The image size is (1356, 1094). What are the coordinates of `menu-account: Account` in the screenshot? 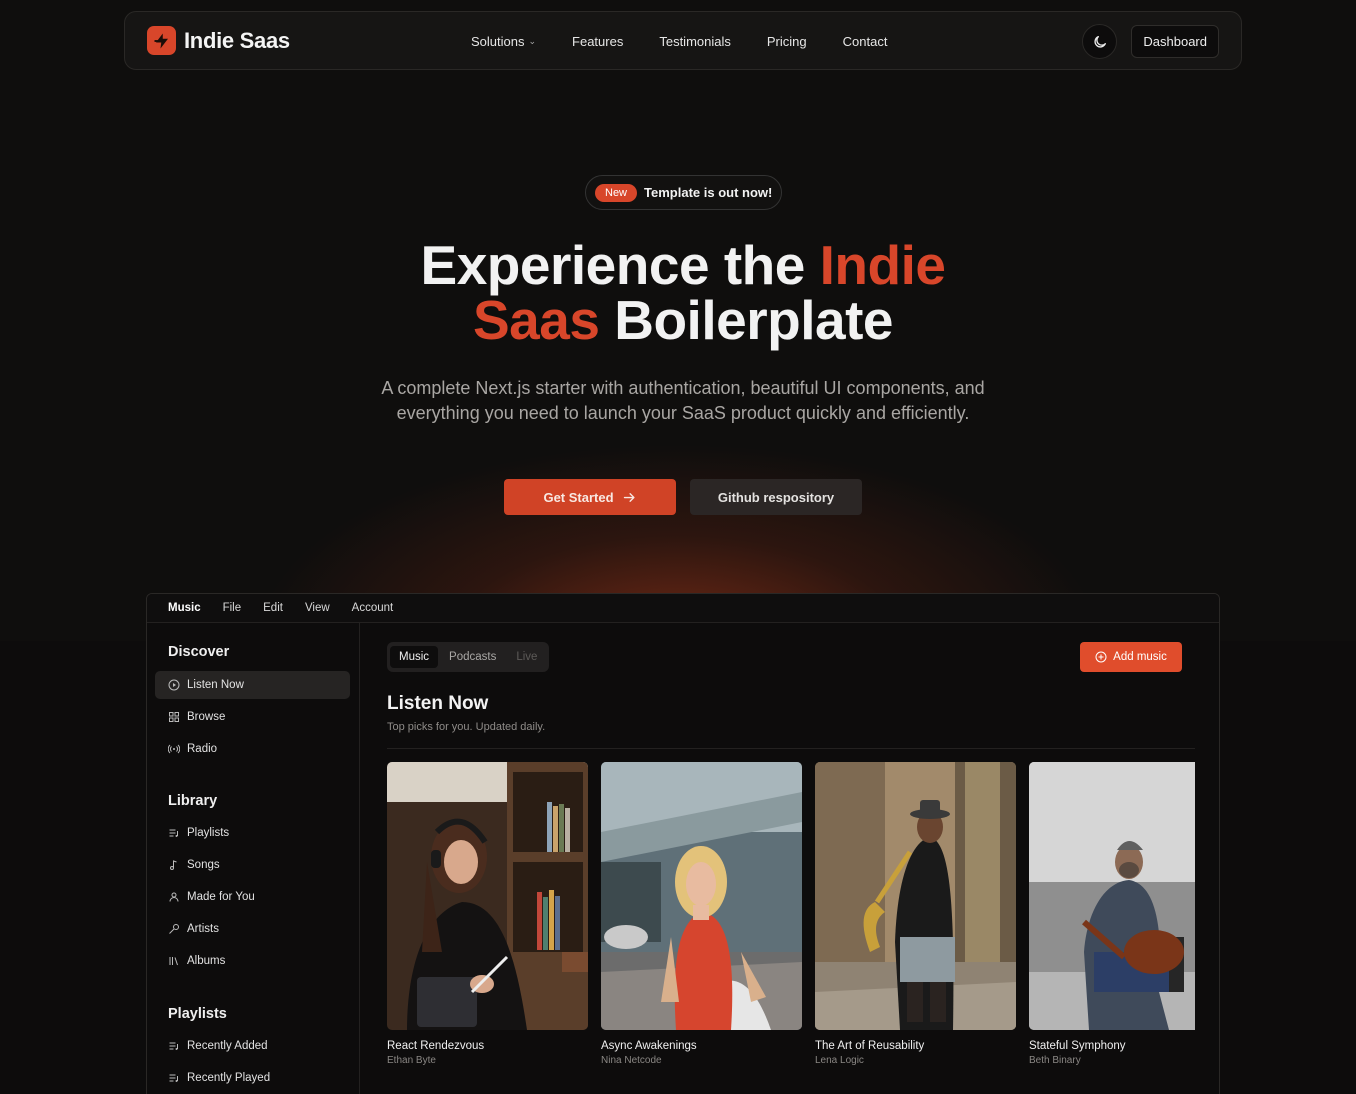 It's located at (373, 608).